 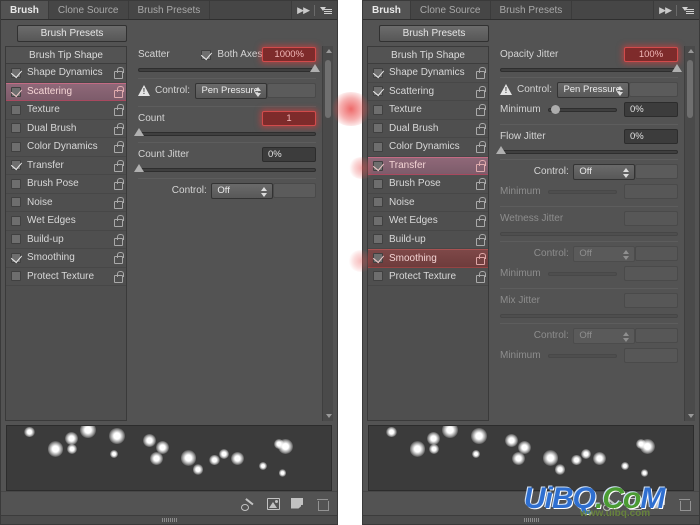 What do you see at coordinates (66, 258) in the screenshot?
I see `list-item-smoothing: Smoothing` at bounding box center [66, 258].